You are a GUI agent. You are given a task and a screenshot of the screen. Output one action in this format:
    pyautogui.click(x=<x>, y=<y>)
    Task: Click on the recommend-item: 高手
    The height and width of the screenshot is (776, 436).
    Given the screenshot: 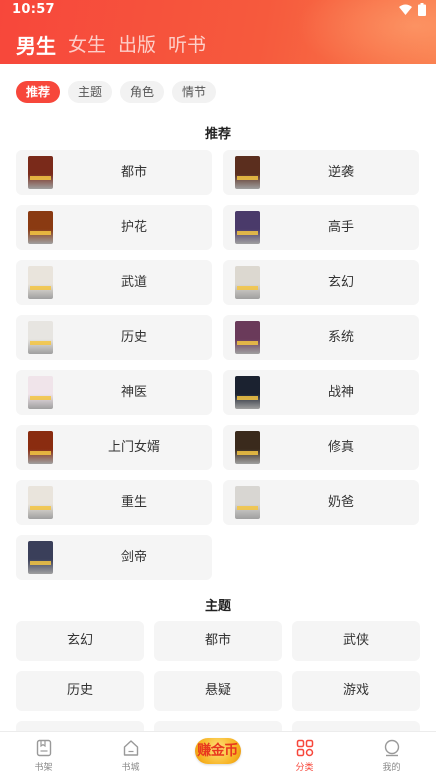 What is the action you would take?
    pyautogui.click(x=321, y=227)
    